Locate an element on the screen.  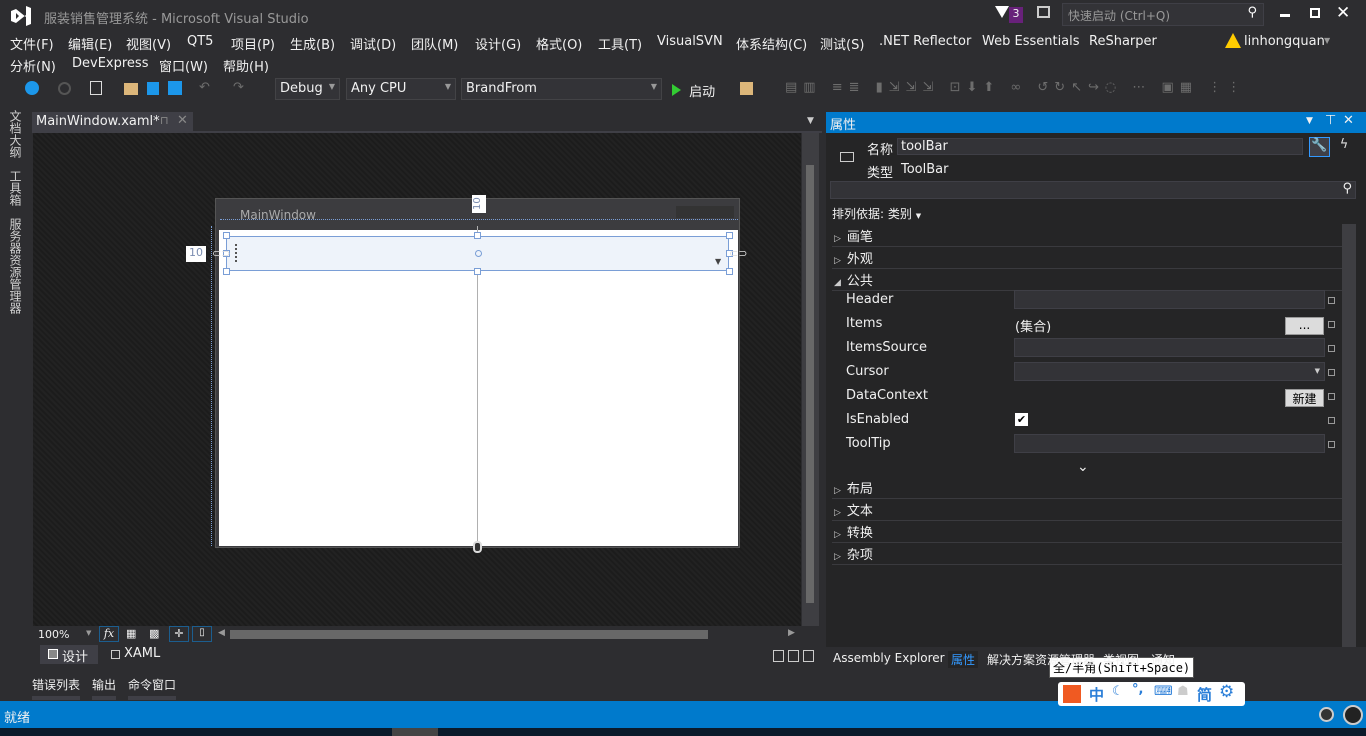
save-icon is located at coordinates (153, 88).